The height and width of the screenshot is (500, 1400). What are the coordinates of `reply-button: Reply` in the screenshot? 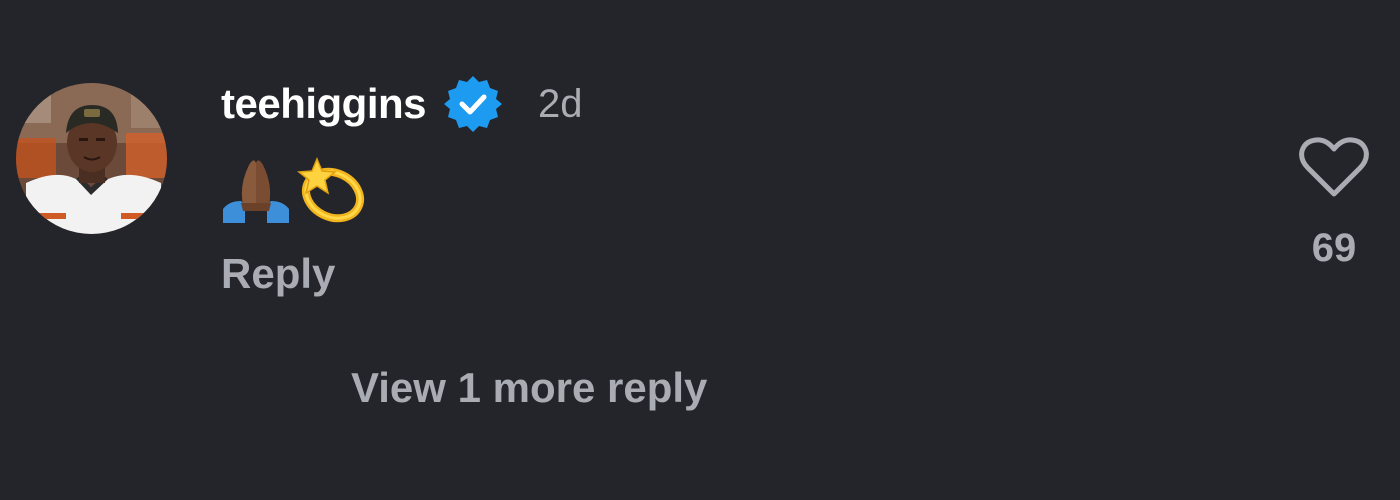 It's located at (278, 274).